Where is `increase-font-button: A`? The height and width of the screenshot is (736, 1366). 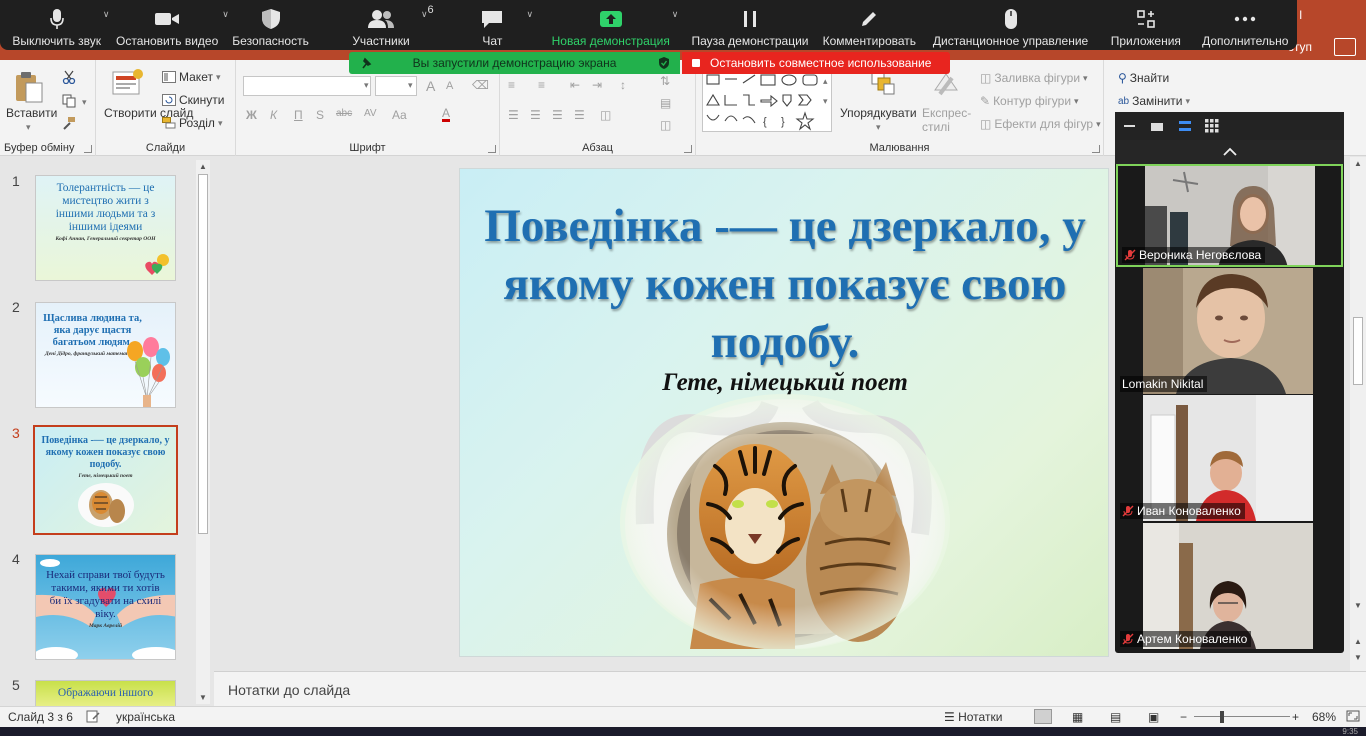
increase-font-button: A is located at coordinates (430, 86).